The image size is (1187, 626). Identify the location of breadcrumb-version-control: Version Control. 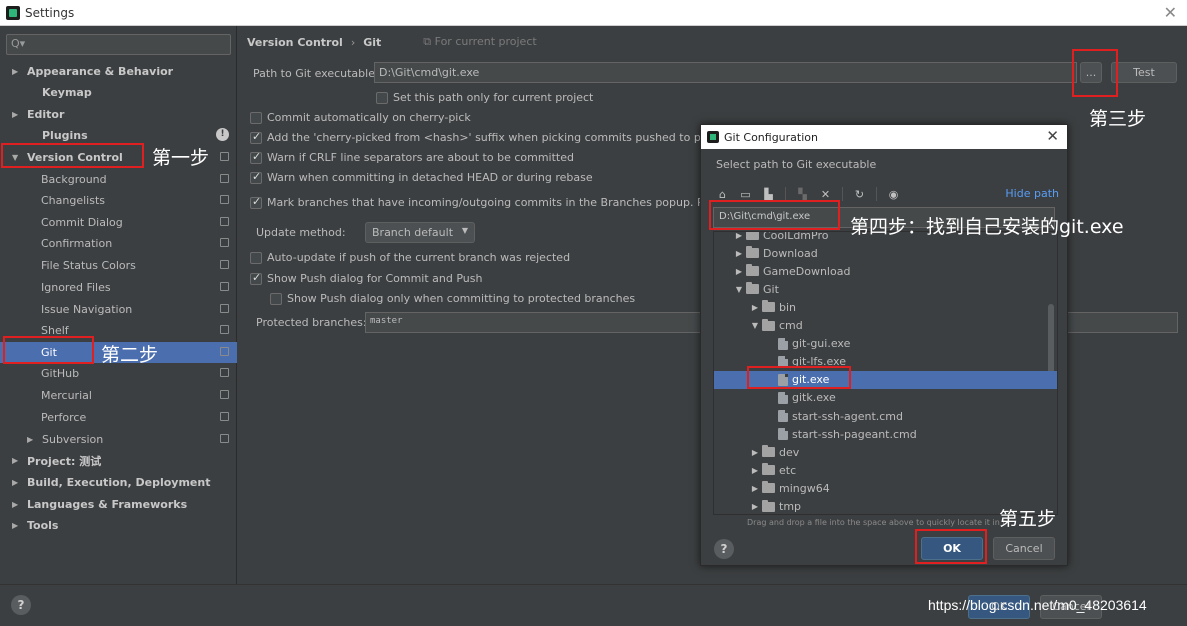
(295, 42).